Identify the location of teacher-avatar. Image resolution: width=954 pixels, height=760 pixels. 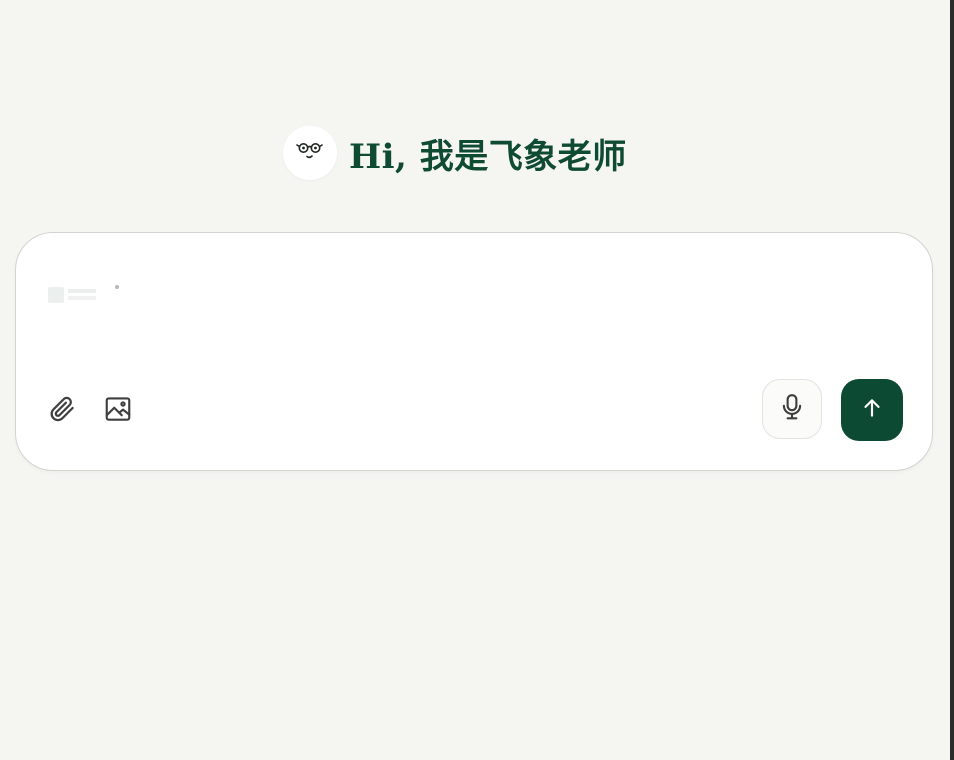
(310, 153).